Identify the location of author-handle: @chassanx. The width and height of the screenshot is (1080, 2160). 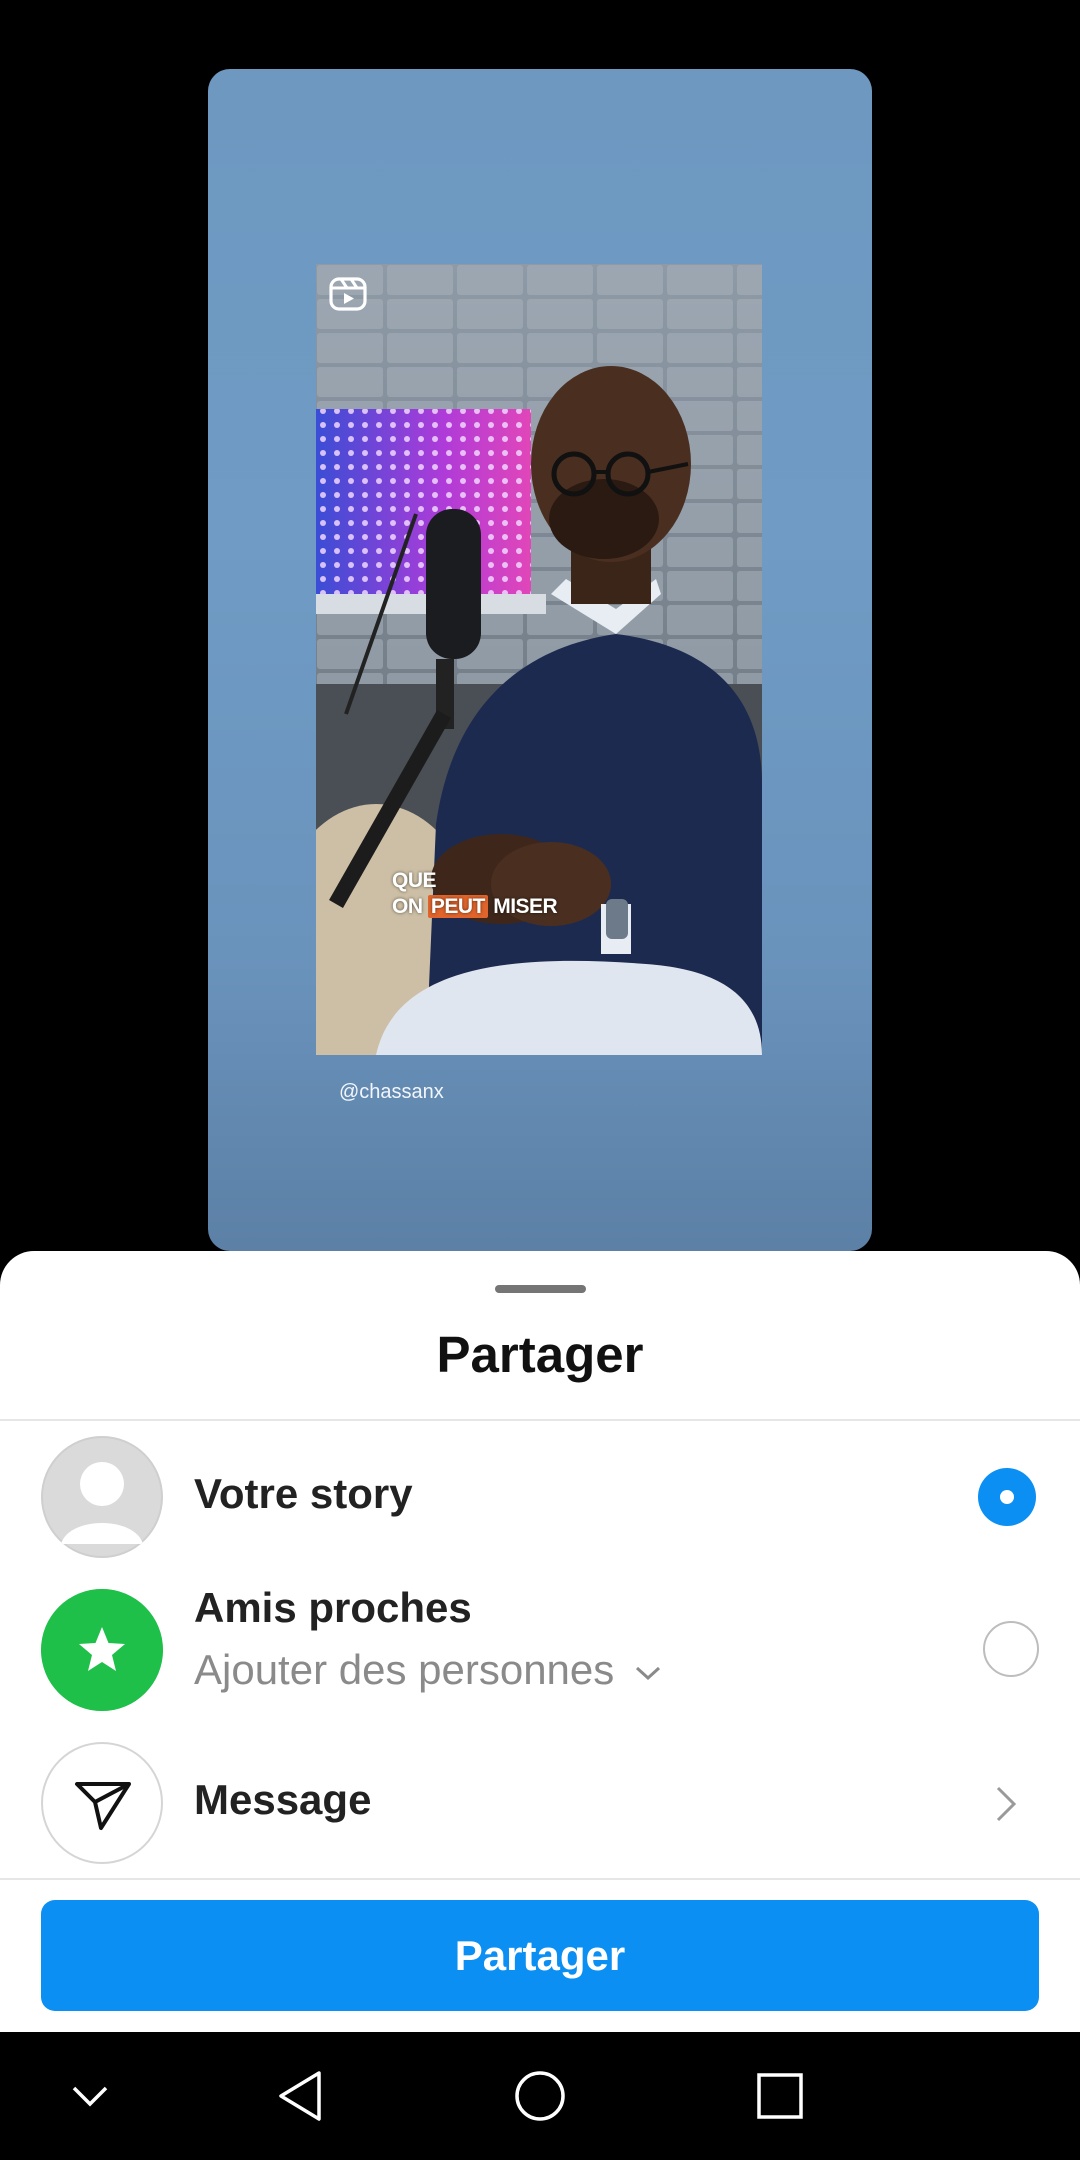
(391, 1092).